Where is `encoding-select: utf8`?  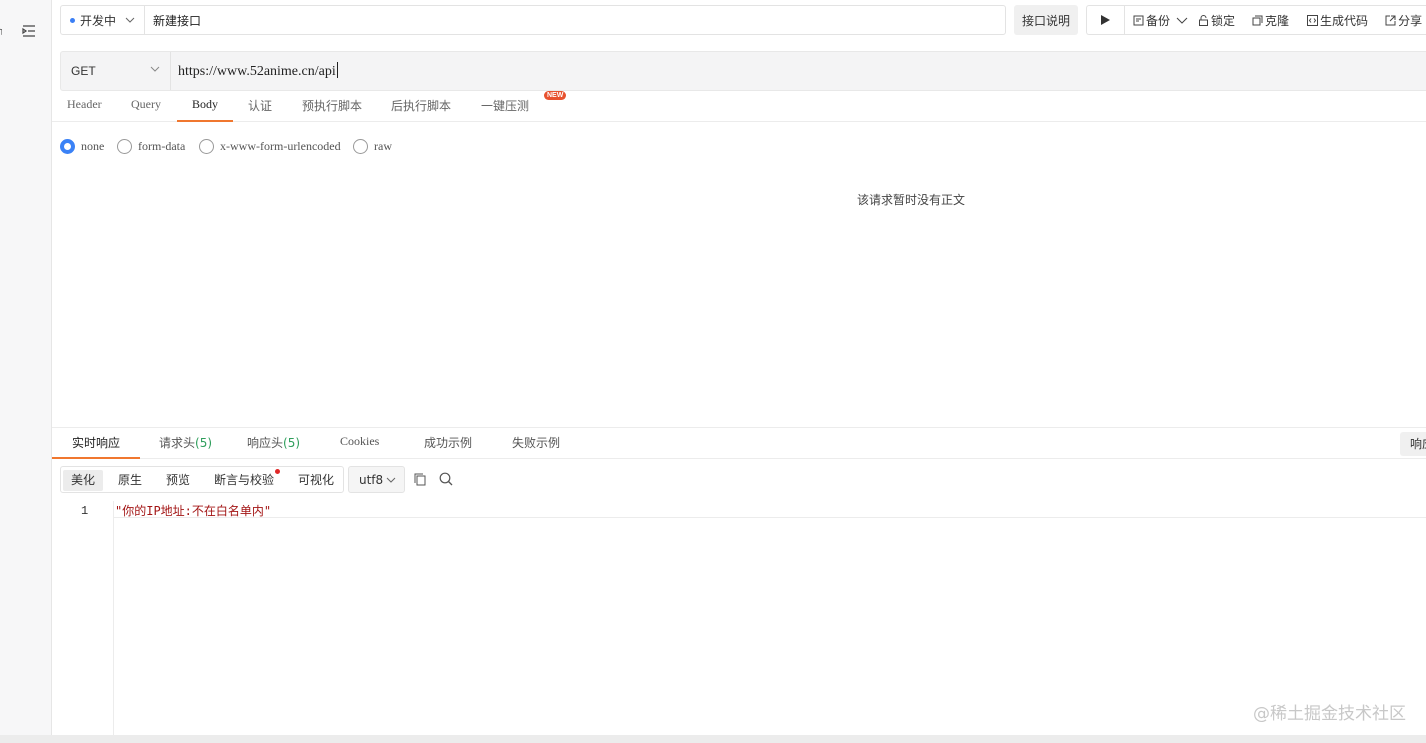 encoding-select: utf8 is located at coordinates (376, 479).